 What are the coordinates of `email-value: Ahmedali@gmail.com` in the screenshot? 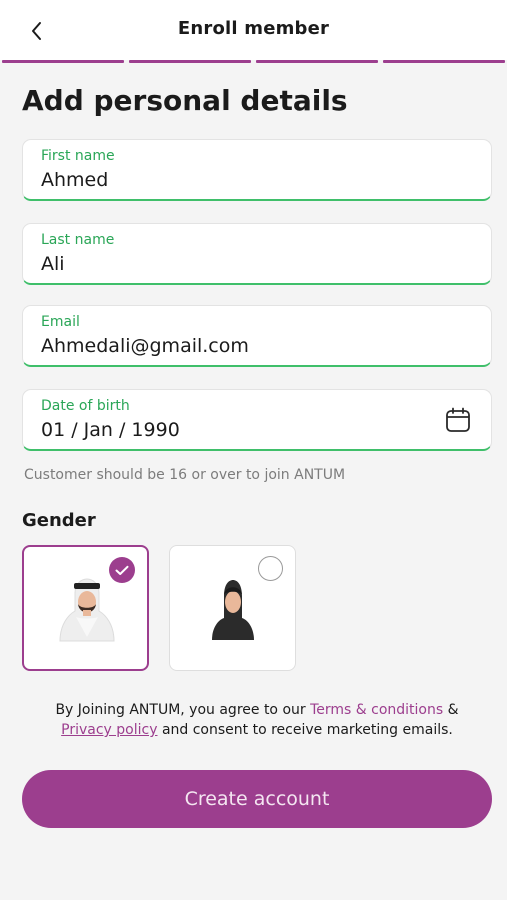 It's located at (145, 346).